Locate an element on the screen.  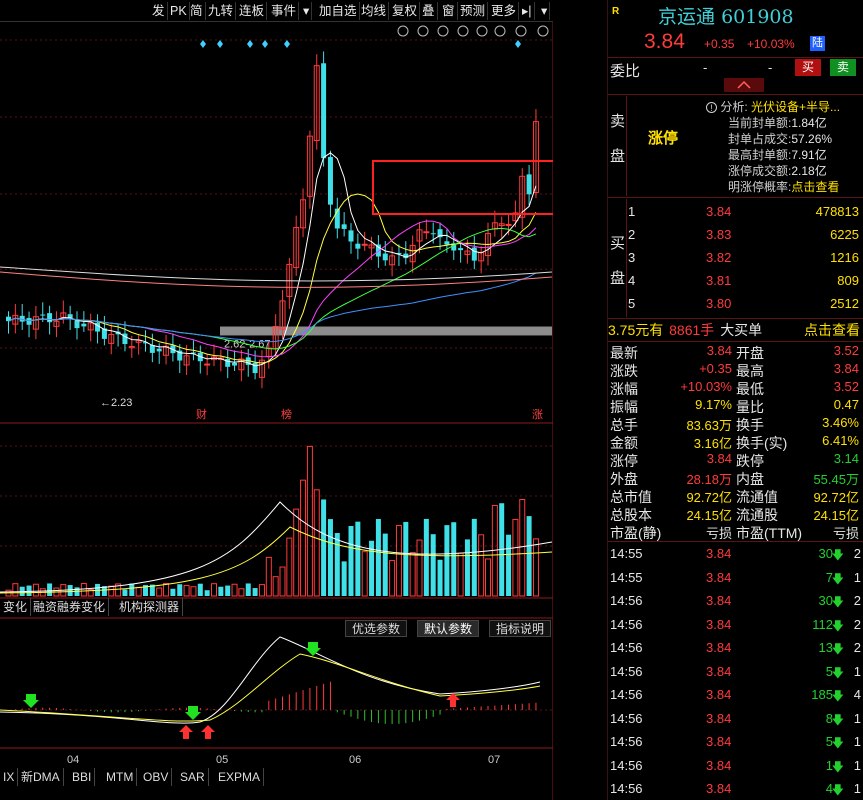
toolbar-item: 叠 is located at coordinates (429, 11).